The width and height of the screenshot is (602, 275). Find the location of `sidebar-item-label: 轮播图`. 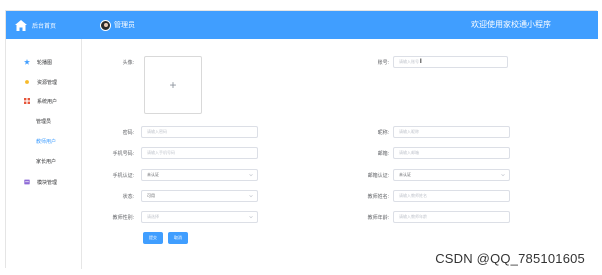

sidebar-item-label: 轮播图 is located at coordinates (45, 62).